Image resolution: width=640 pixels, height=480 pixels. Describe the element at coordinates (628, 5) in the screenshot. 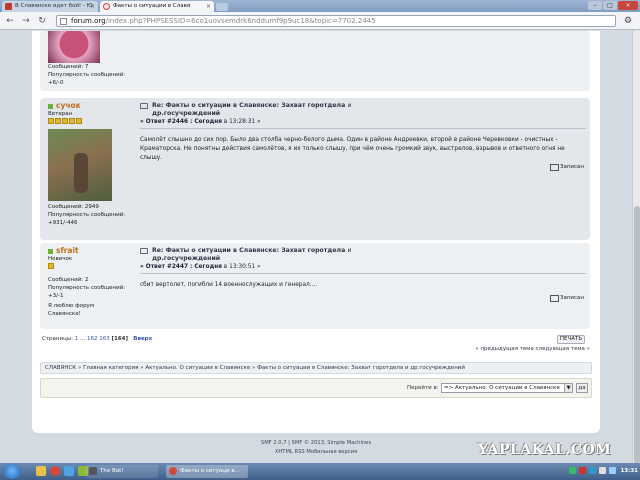

I see `close-window-icon: ×` at that location.